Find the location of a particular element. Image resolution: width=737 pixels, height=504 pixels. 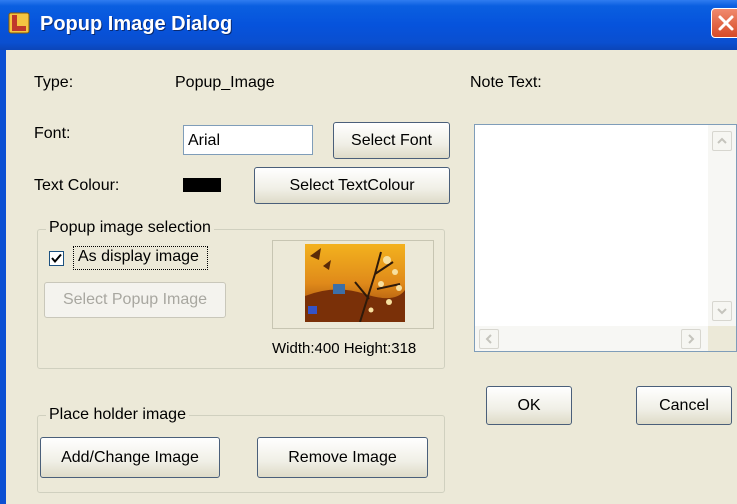

close-icon is located at coordinates (726, 23).